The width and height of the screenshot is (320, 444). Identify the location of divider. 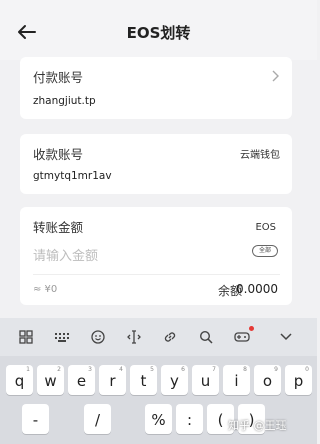
(156, 274).